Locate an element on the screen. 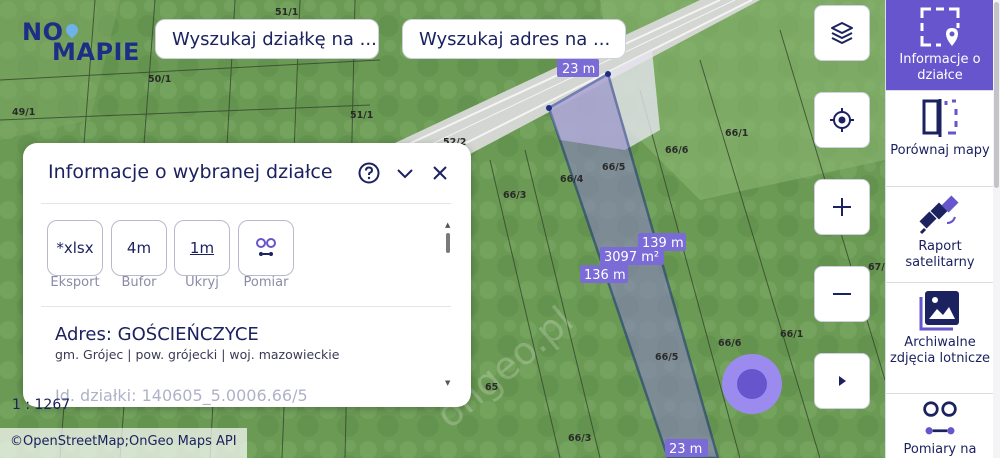 The image size is (1000, 458). page-scrollbar is located at coordinates (996, 229).